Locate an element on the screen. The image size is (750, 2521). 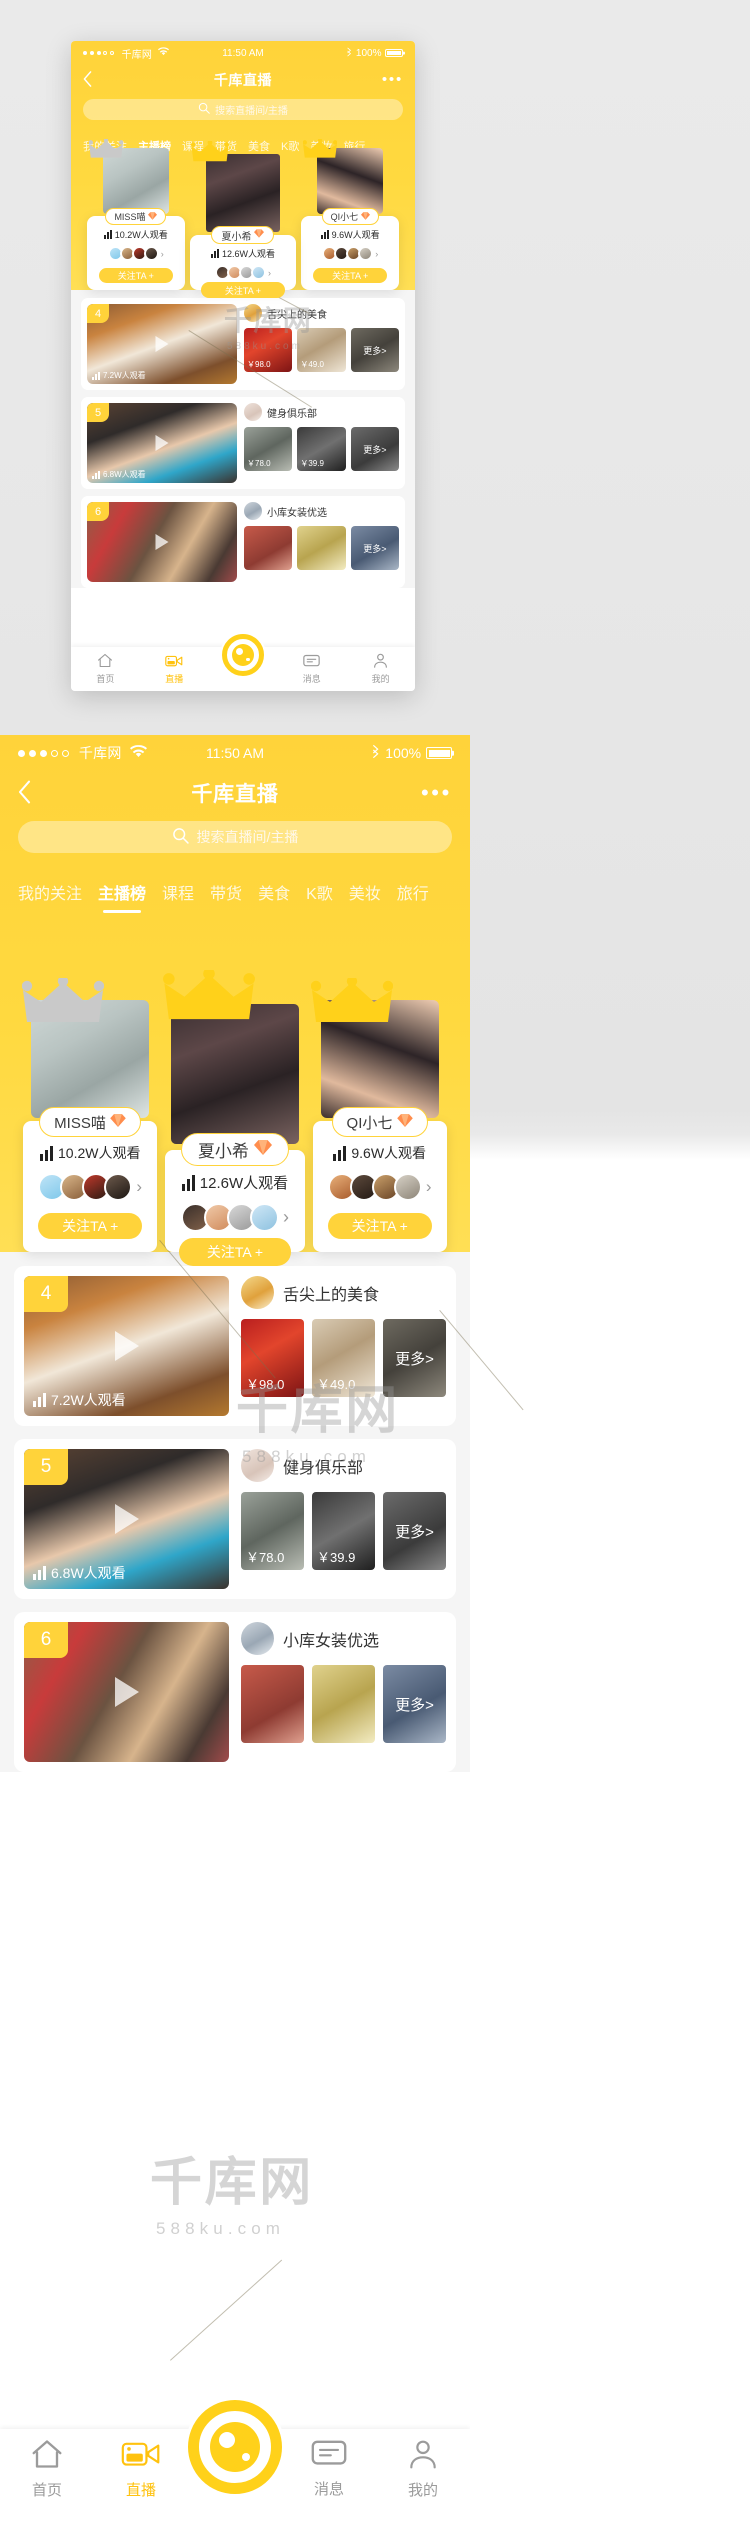
tab-course: 课程 is located at coordinates (178, 892).